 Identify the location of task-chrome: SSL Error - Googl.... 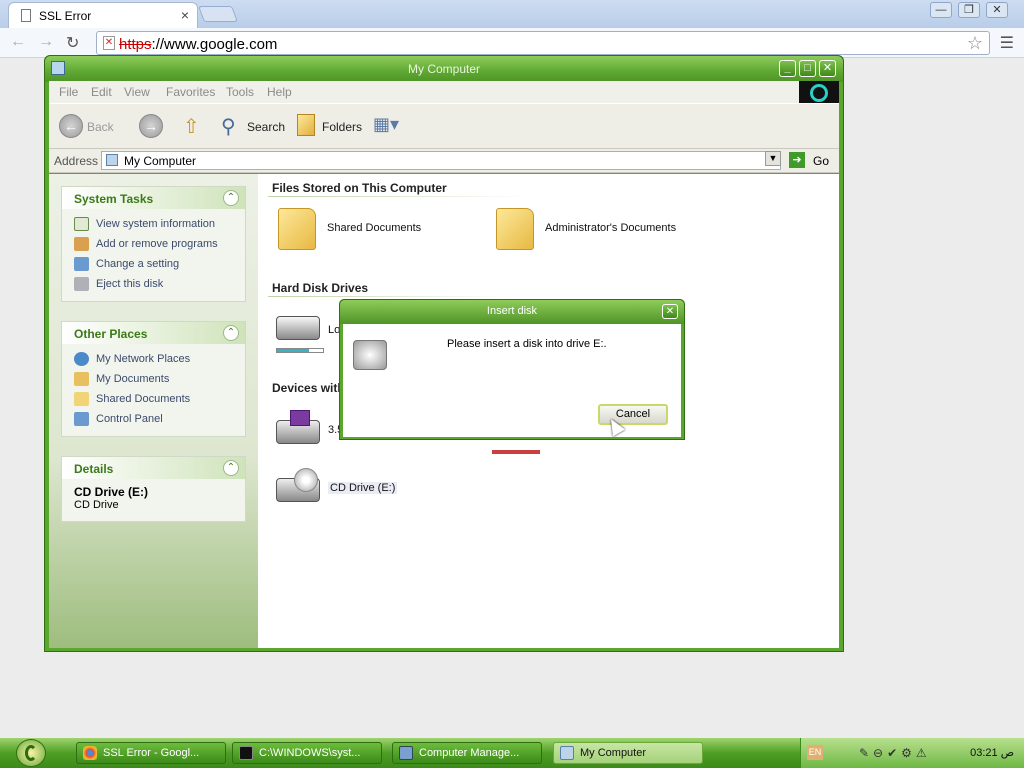
(151, 753).